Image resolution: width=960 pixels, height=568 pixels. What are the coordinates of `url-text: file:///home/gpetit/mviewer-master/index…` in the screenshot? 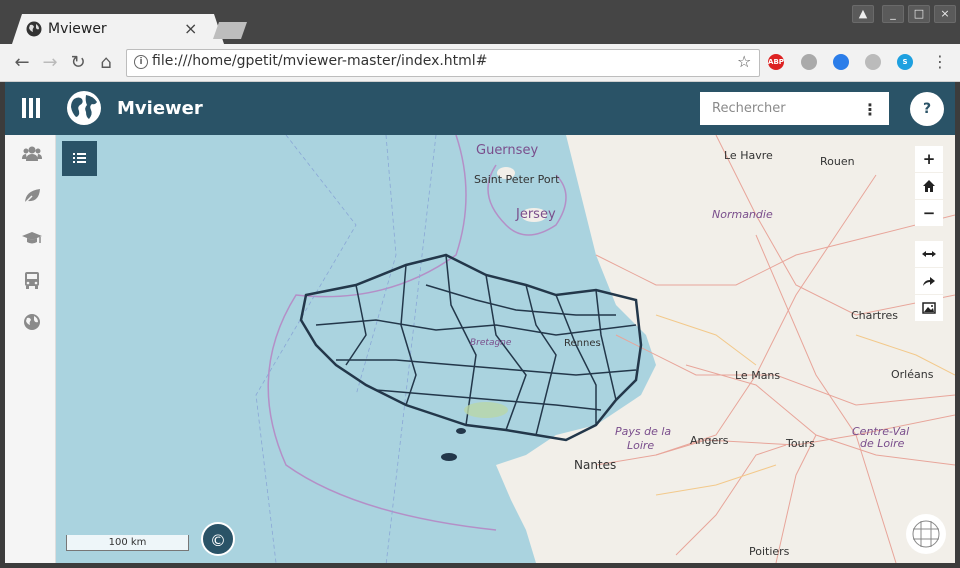 It's located at (319, 61).